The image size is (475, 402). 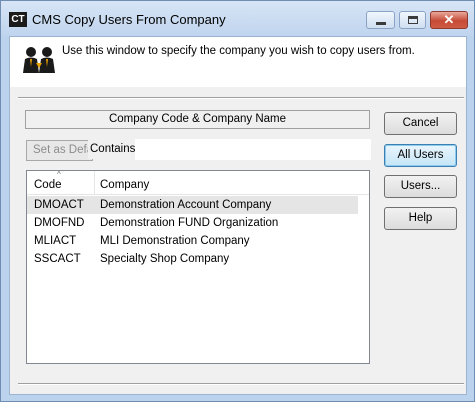 I want to click on row-company-name: Specialty Shop Company, so click(x=165, y=259).